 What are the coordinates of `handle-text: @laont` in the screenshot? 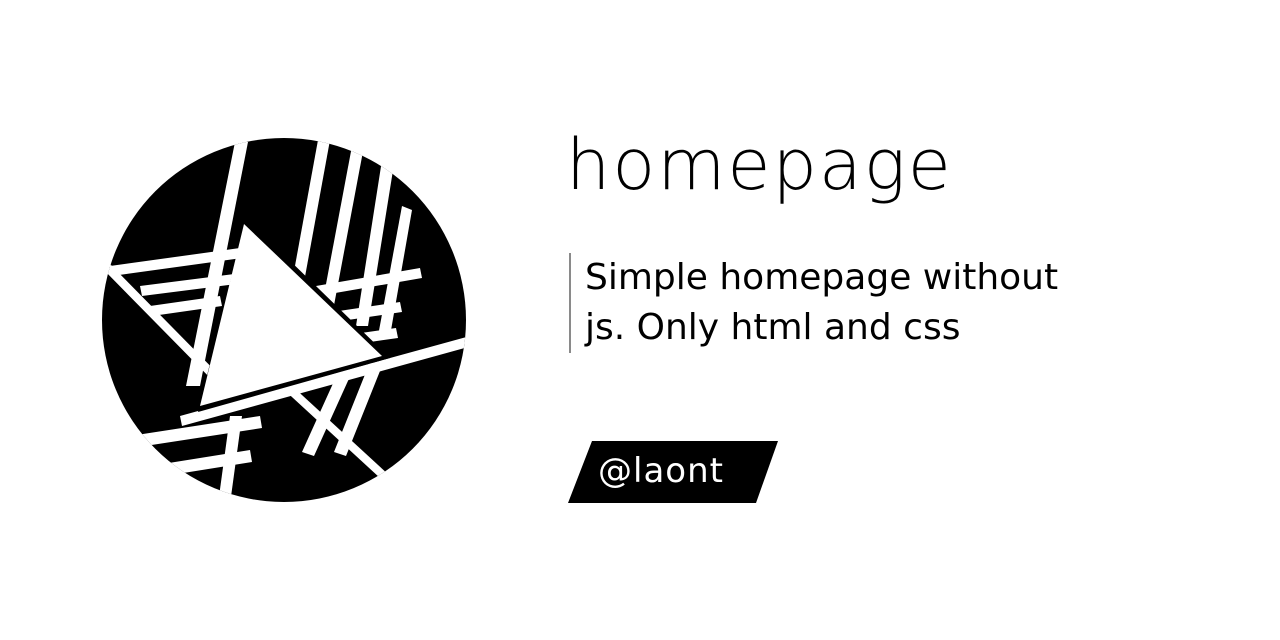 It's located at (661, 471).